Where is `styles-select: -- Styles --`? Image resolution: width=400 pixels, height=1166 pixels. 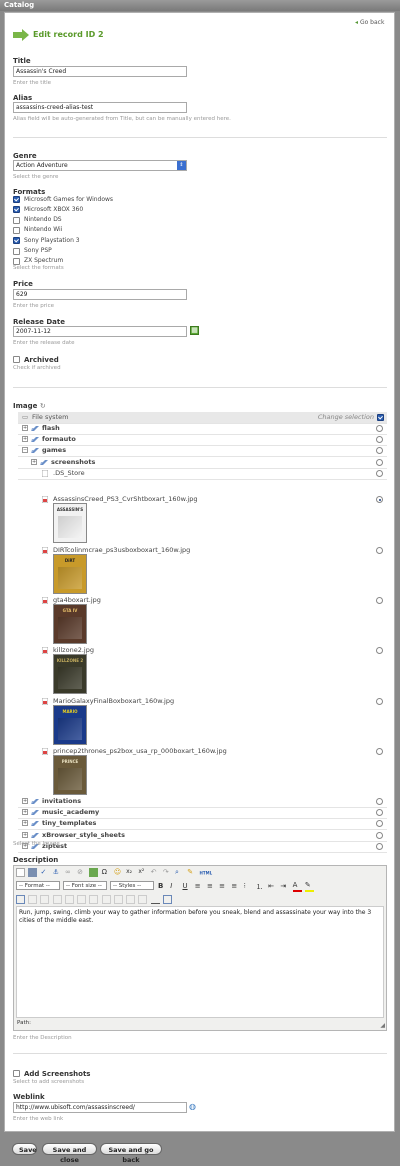
styles-select: -- Styles -- is located at coordinates (132, 885).